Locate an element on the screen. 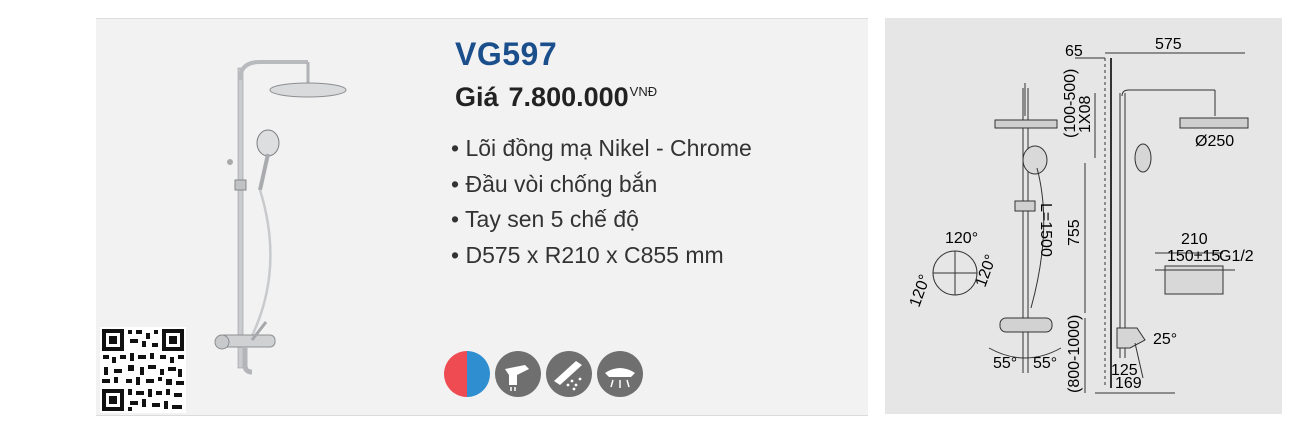 The width and height of the screenshot is (1290, 425). hot-cold-icon is located at coordinates (467, 374).